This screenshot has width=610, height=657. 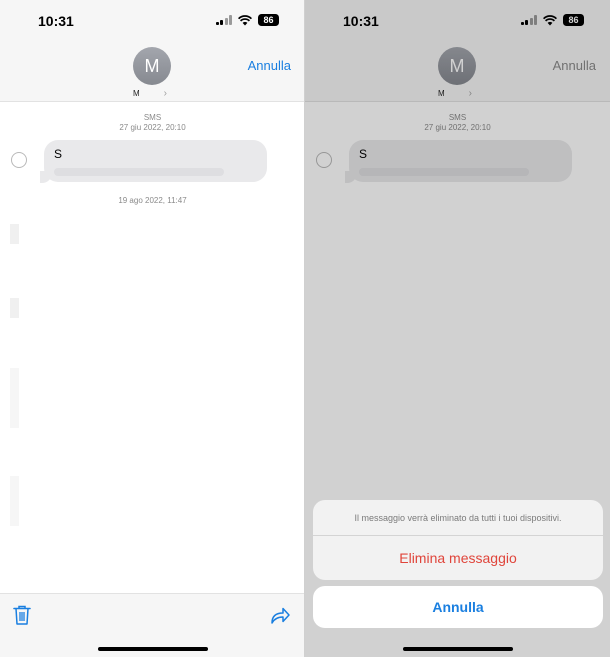 What do you see at coordinates (223, 20) in the screenshot?
I see `cellular-signal-icon` at bounding box center [223, 20].